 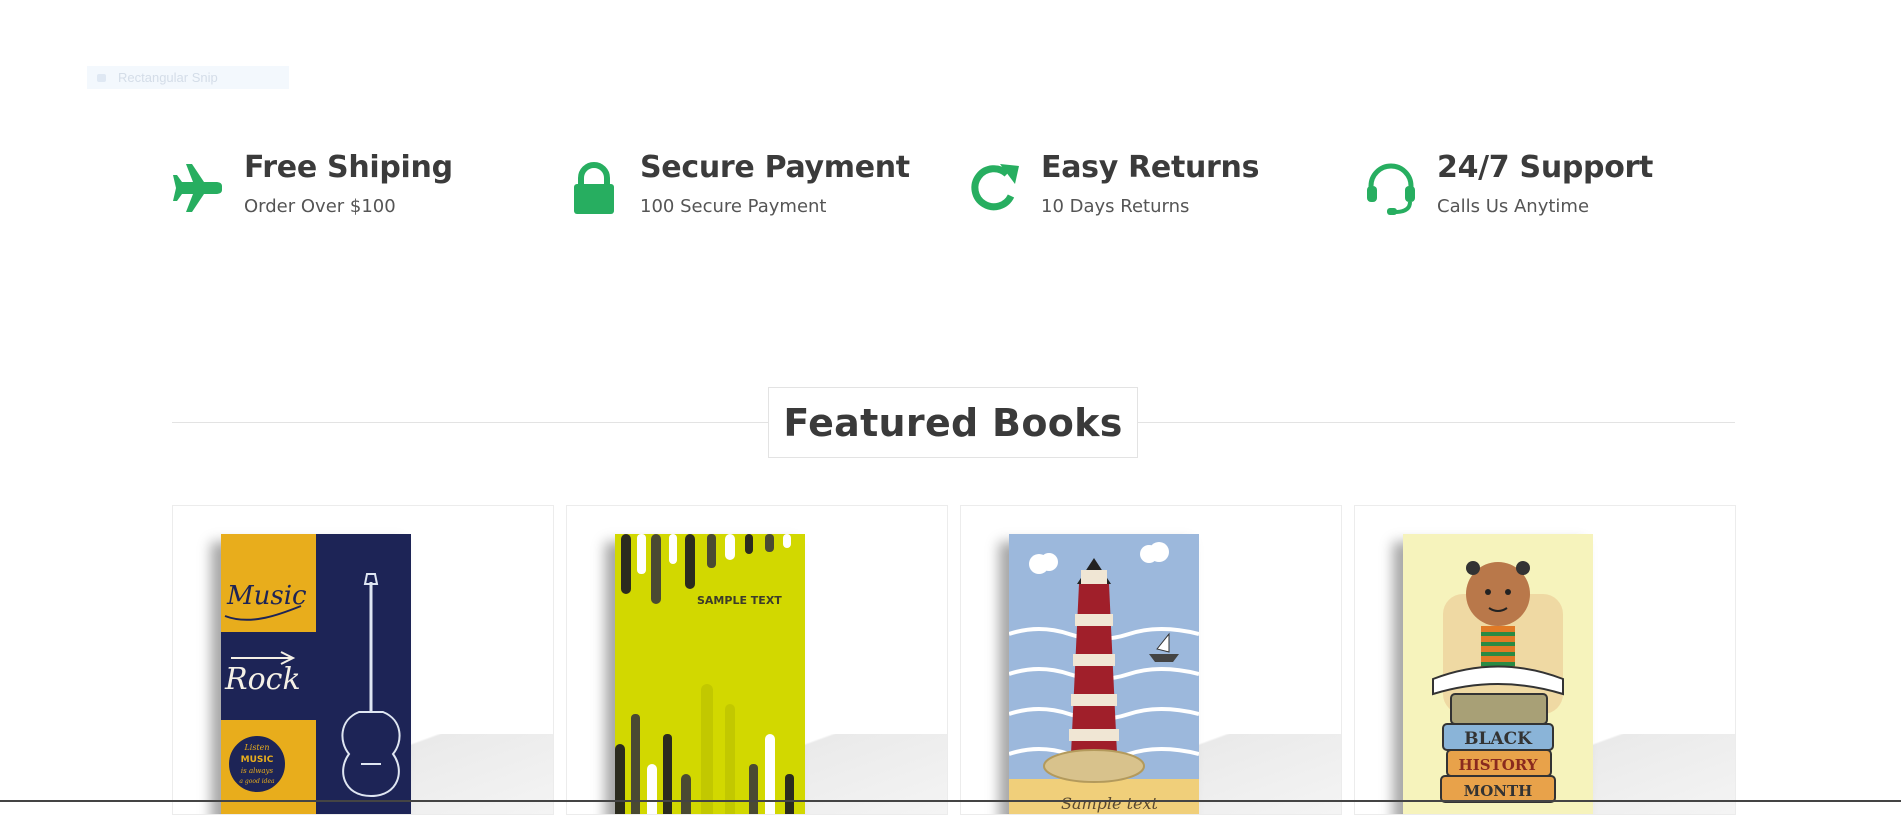 I want to click on feature-title: Secure Payment, so click(x=775, y=167).